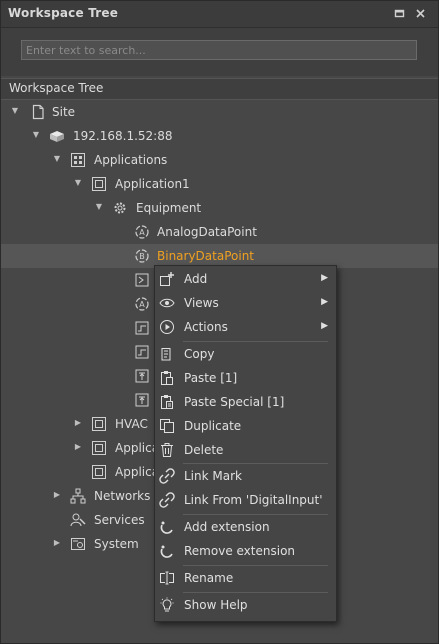  Describe the element at coordinates (219, 184) in the screenshot. I see `tree-node-application1: ▼ Application1` at that location.